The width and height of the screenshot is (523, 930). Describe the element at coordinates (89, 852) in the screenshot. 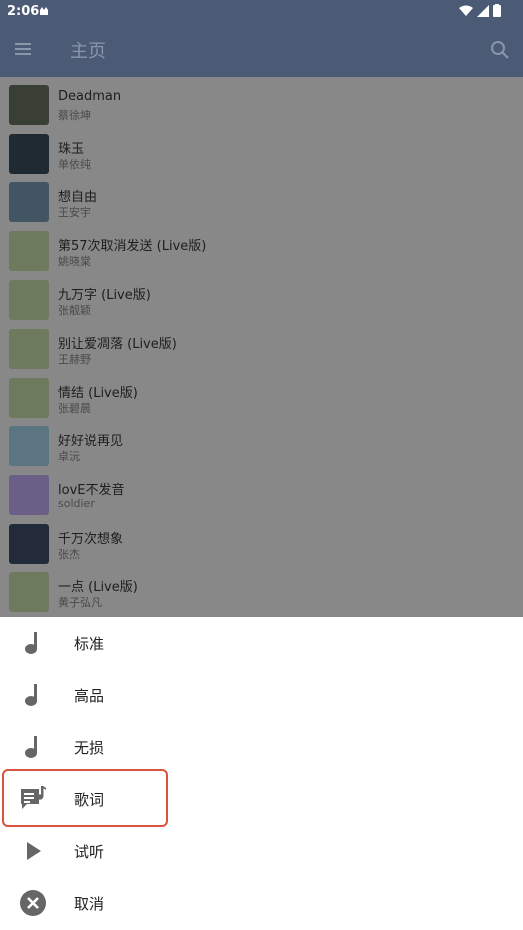

I see `option-label: 试听` at that location.